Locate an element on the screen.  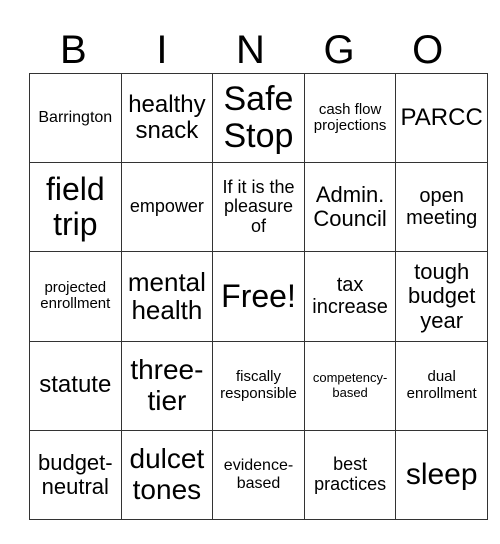
bingo-cell: evidence-based is located at coordinates (258, 474).